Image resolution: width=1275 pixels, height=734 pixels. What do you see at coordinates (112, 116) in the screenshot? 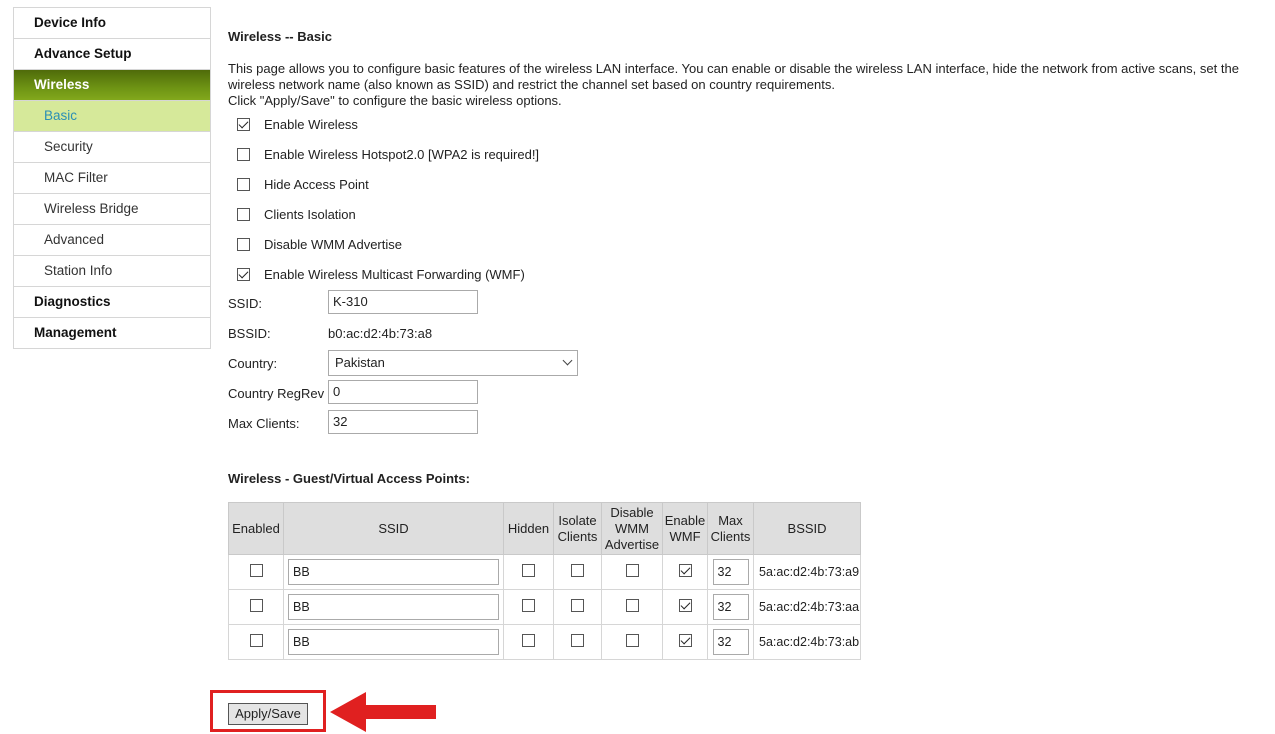
I see `sidebar-item-basic: Basic` at bounding box center [112, 116].